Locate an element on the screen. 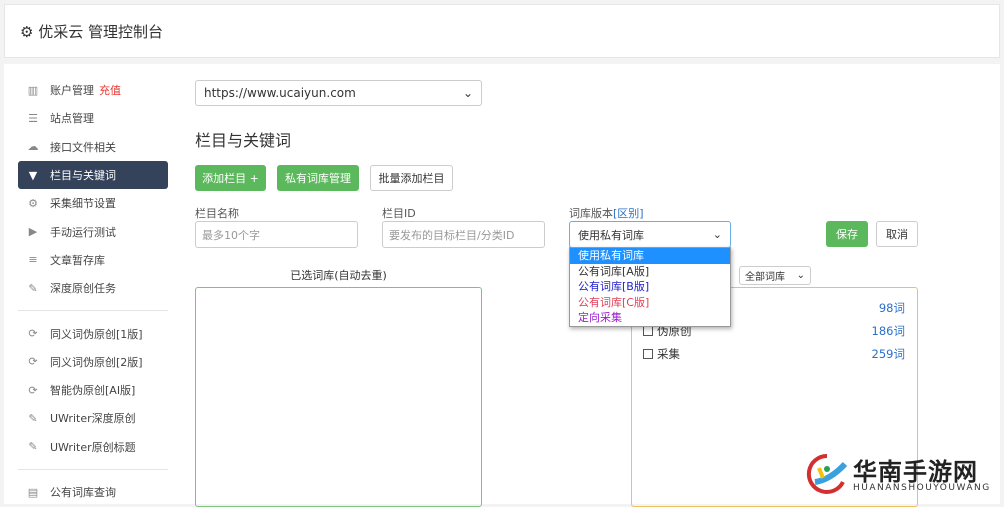  gear-icon: ⚙ is located at coordinates (27, 32).